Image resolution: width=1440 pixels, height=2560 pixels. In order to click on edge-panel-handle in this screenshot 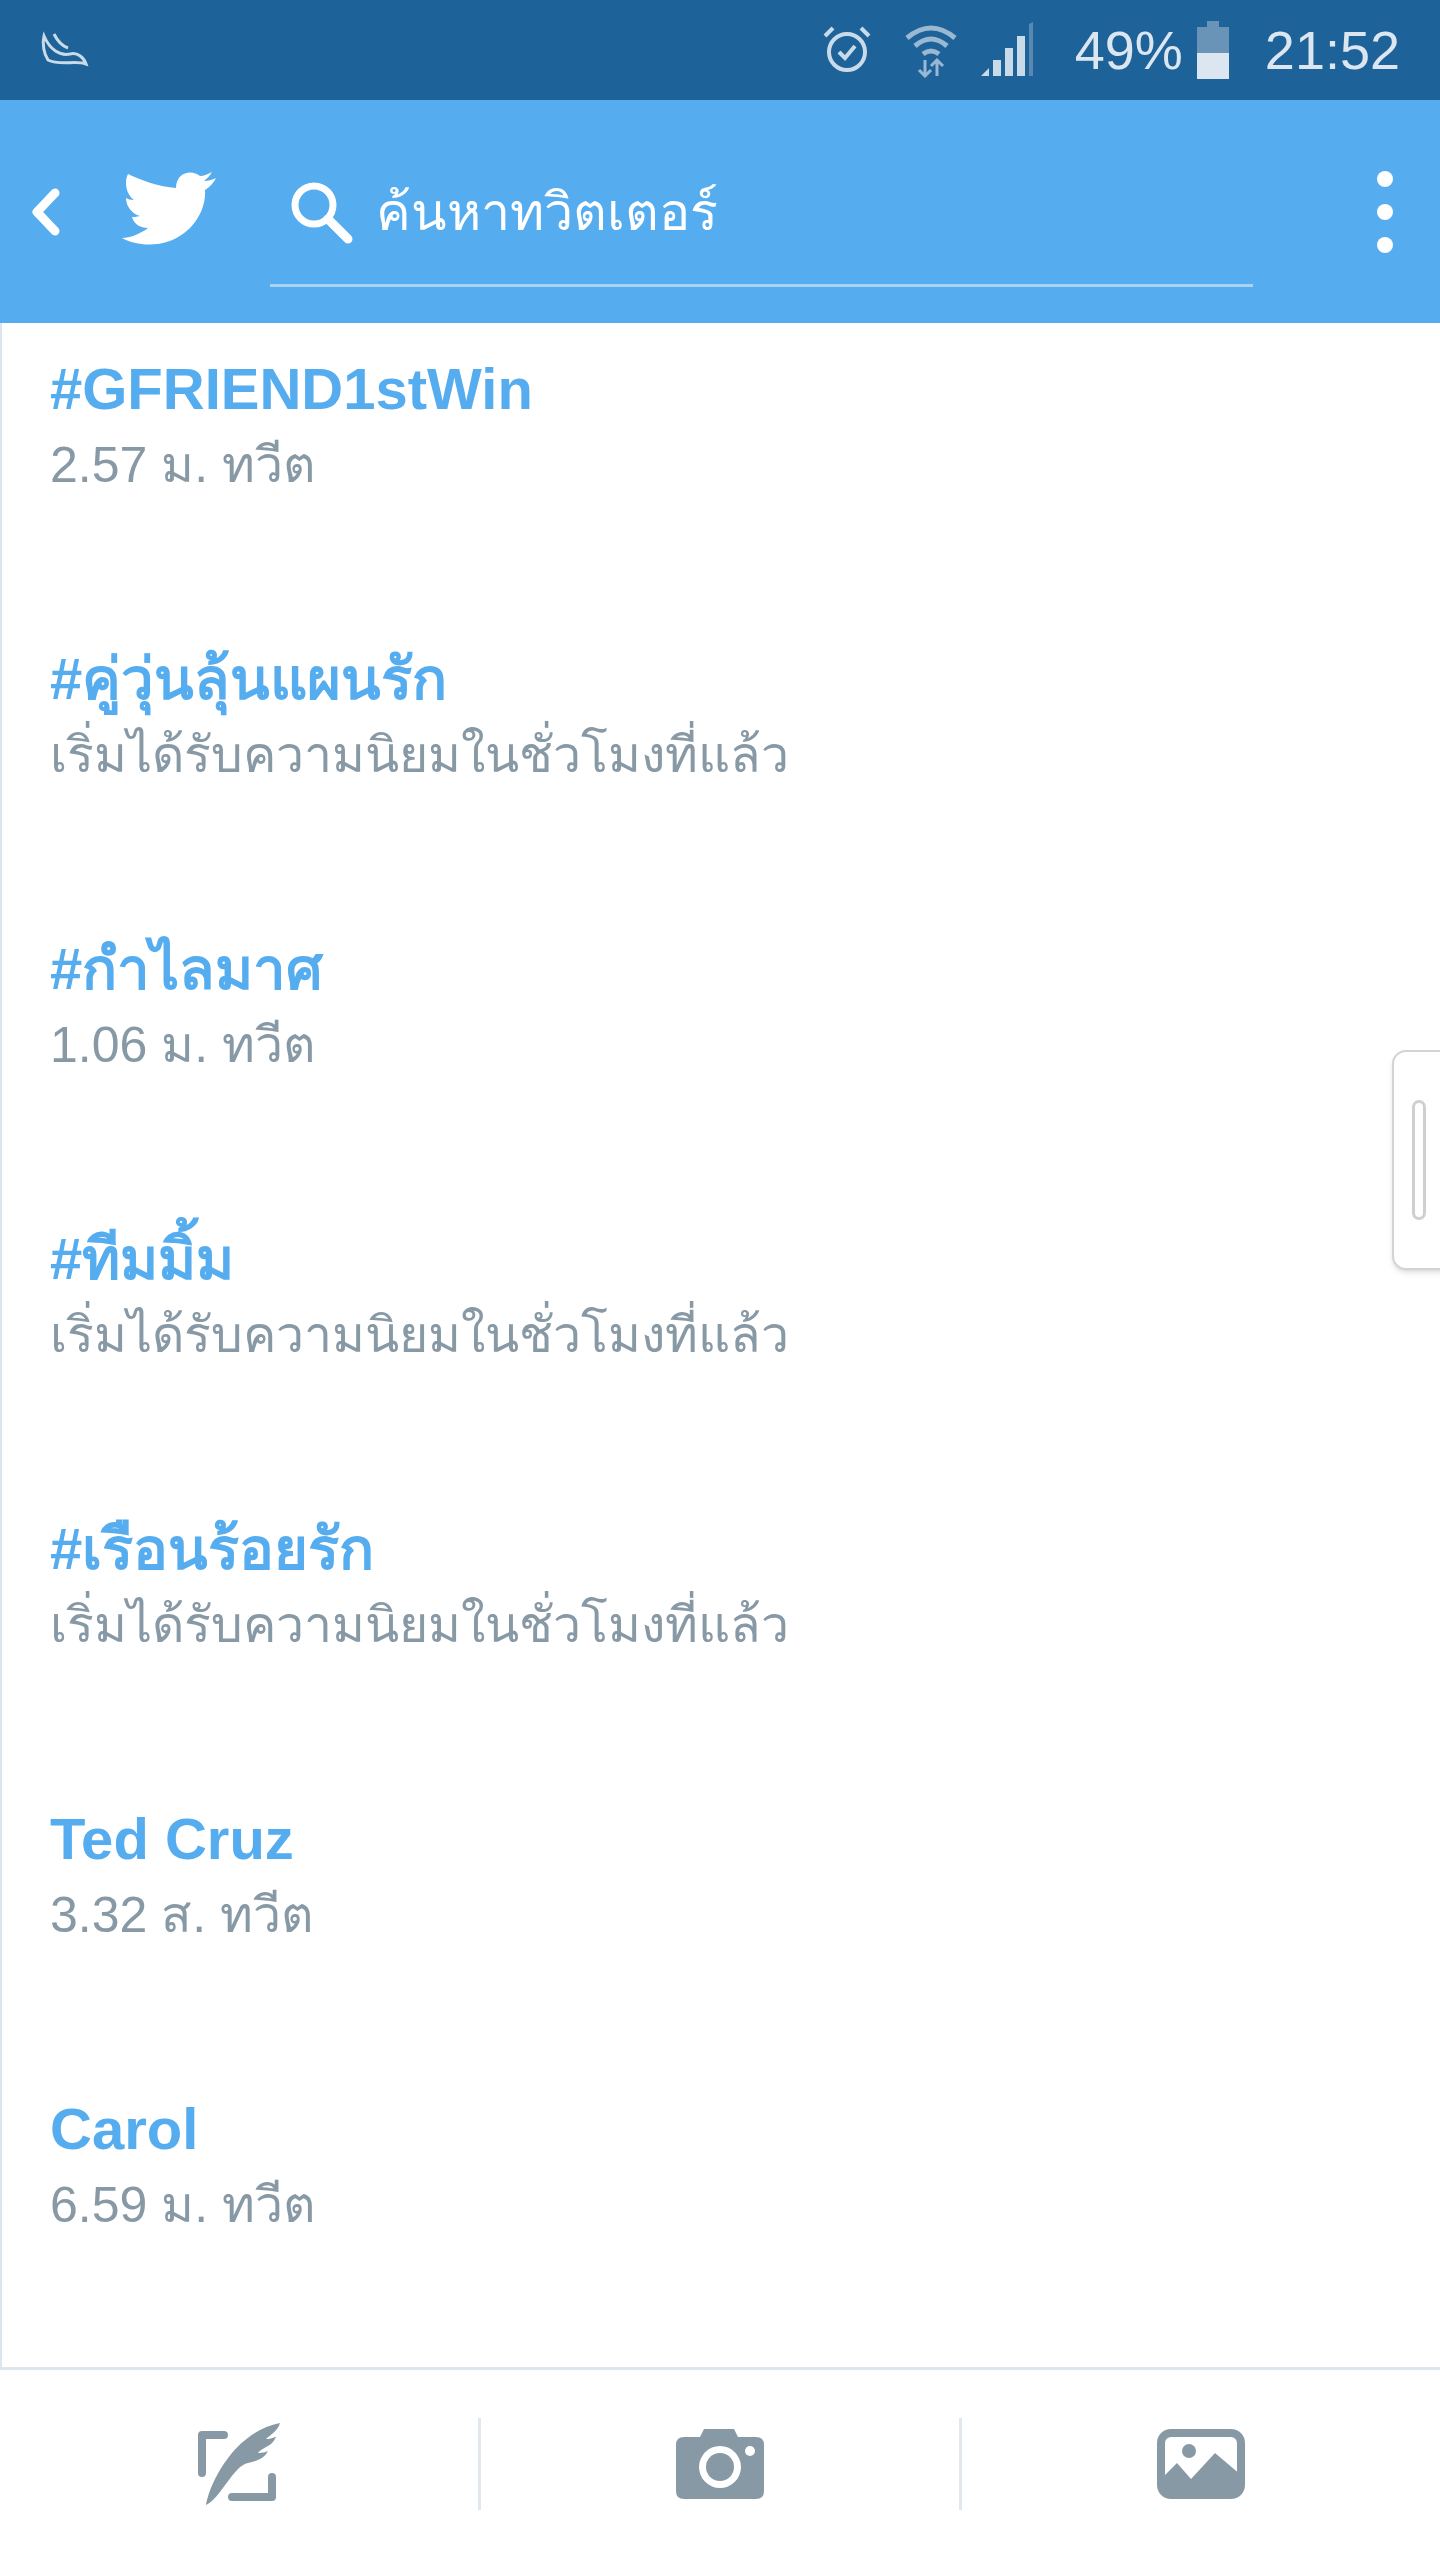, I will do `click(1416, 1160)`.